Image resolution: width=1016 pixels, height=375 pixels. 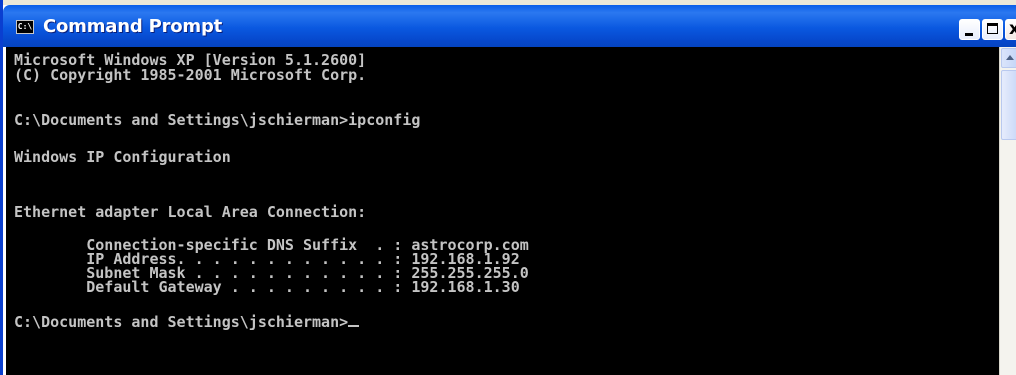 I want to click on title-bar: C:\ Command Prompt x, so click(x=509, y=26).